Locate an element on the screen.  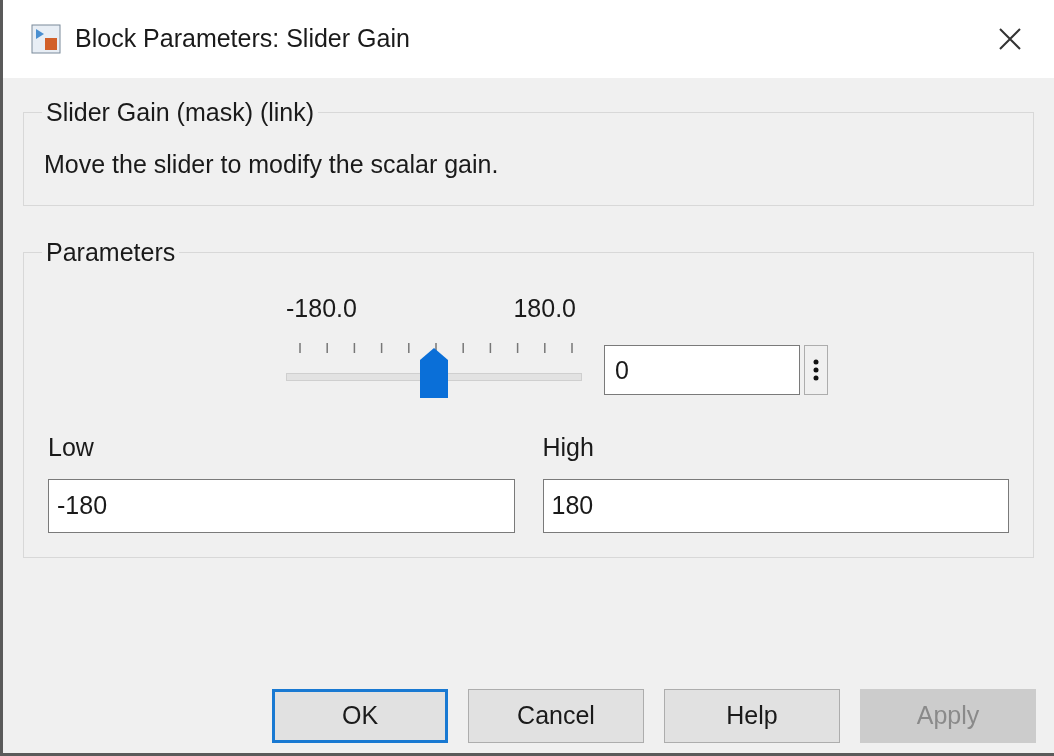
block-icon is located at coordinates (46, 39).